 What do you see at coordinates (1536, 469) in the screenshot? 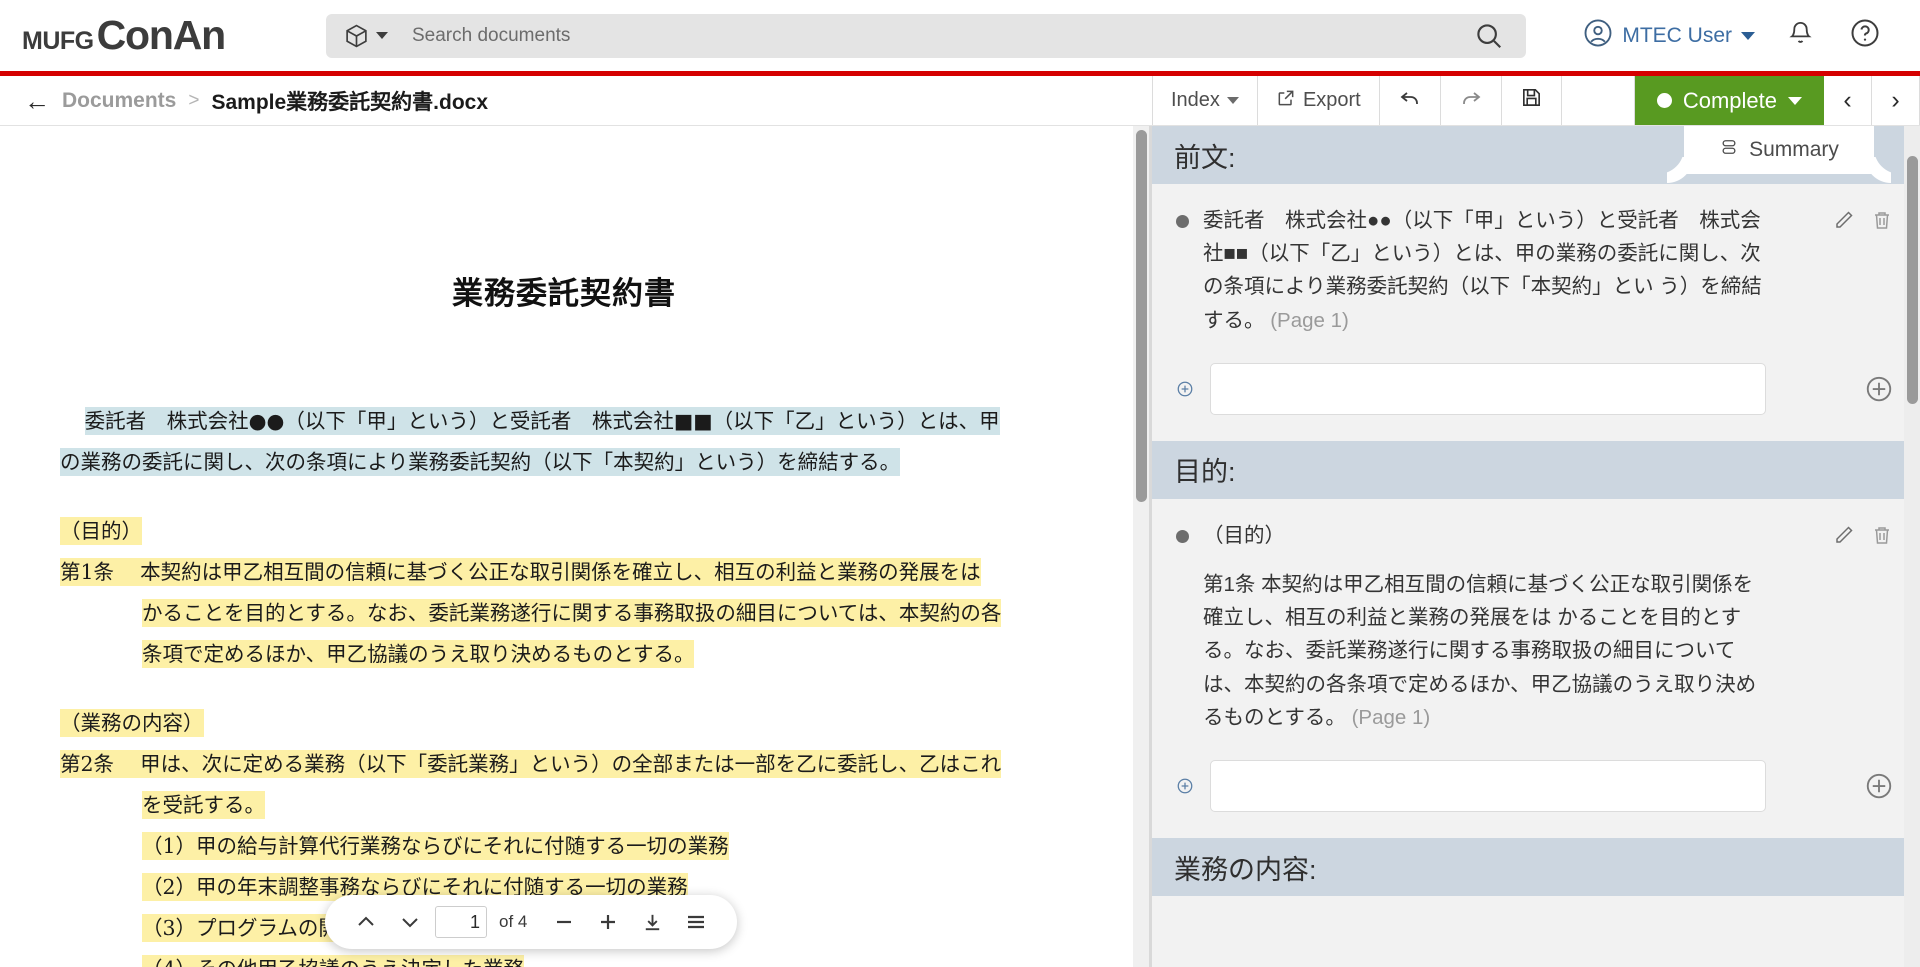
I see `summary-section-header: 目的:` at bounding box center [1536, 469].